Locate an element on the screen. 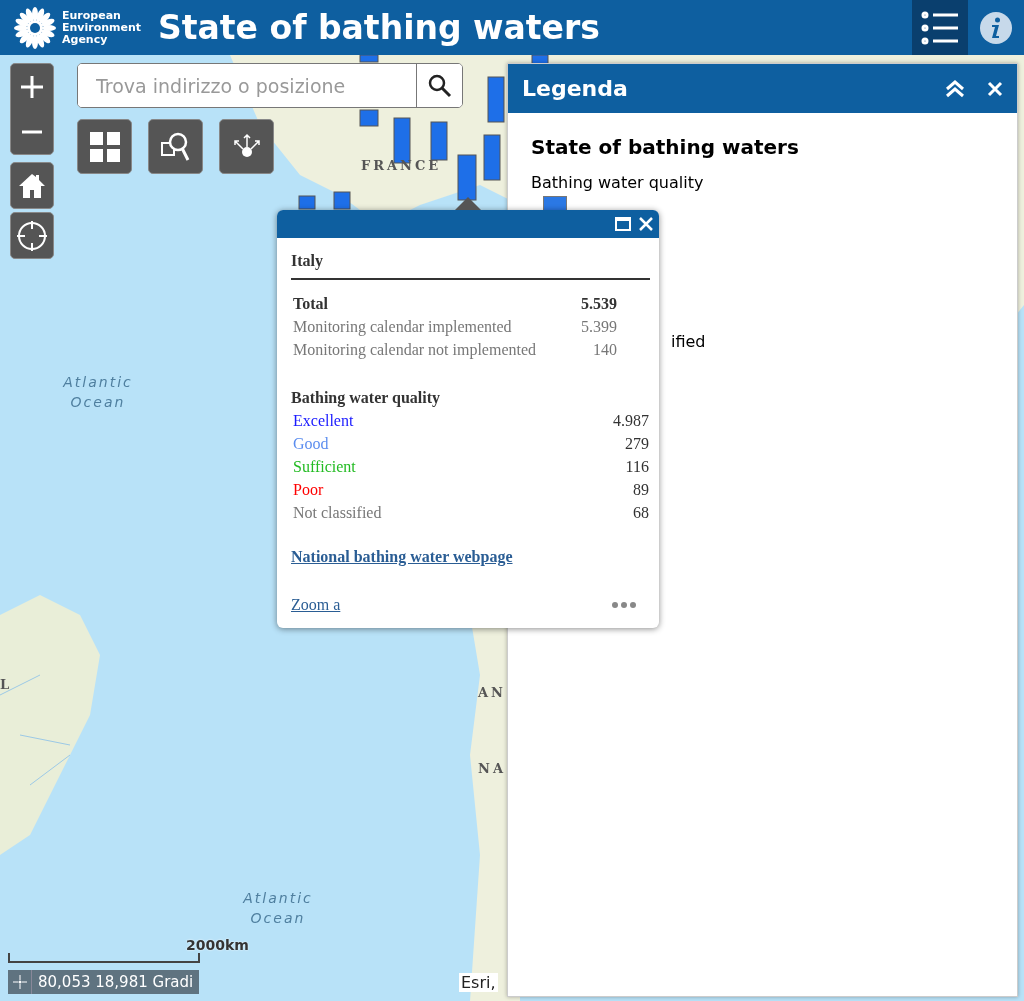 This screenshot has width=1024, height=1001. document-magnifier-icon is located at coordinates (175, 146).